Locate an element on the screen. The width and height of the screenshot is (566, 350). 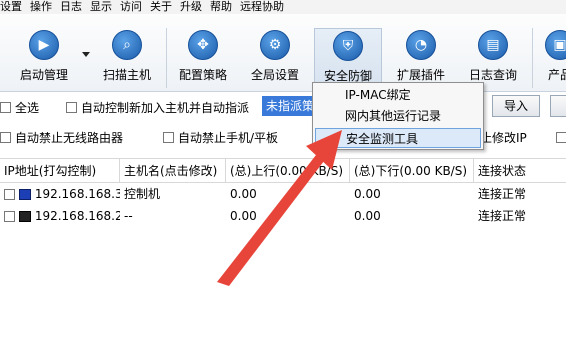
global-settings-button: ⚙ 全局设置 is located at coordinates (275, 60).